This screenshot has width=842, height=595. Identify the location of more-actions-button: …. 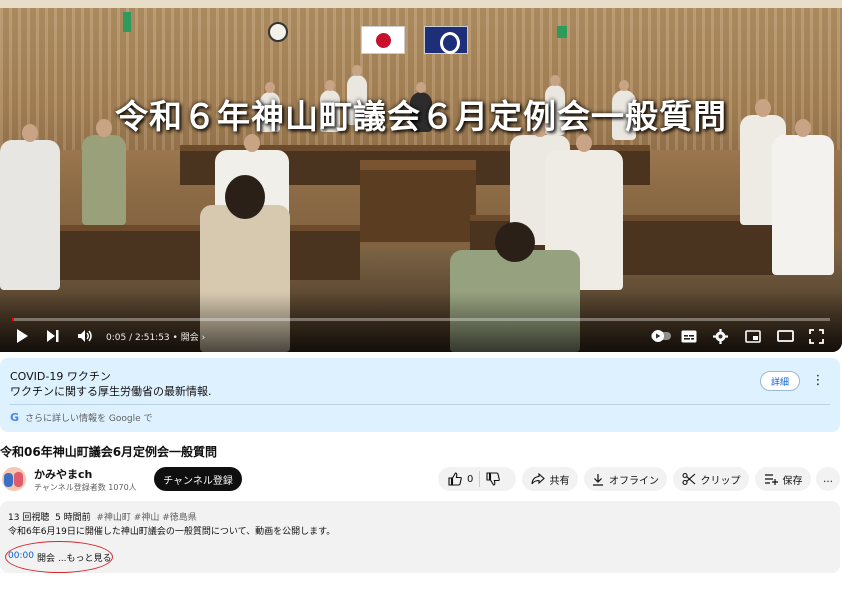
(828, 479).